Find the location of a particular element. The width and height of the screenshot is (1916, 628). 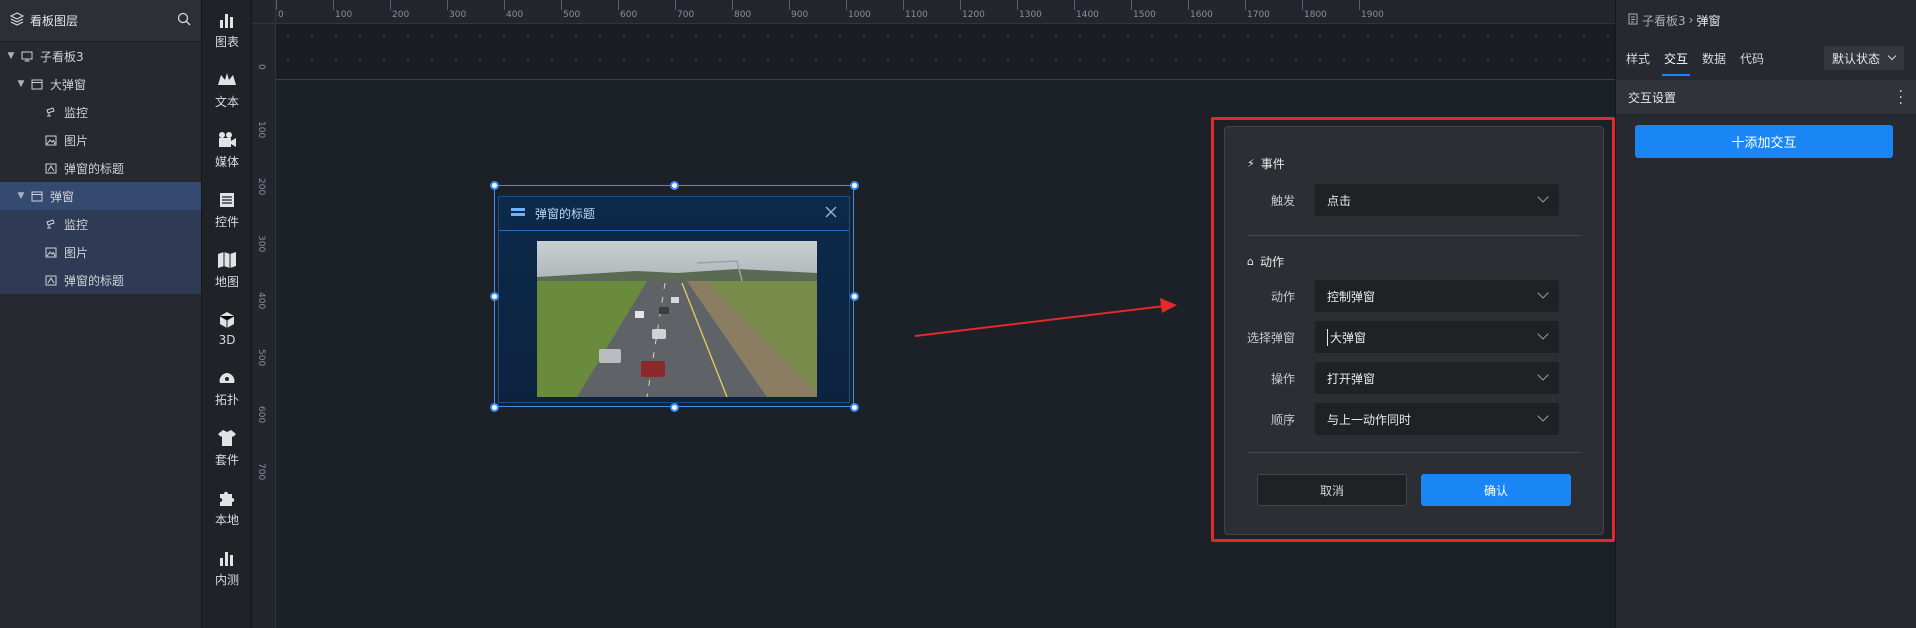

tool-media: 媒体 is located at coordinates (227, 150).